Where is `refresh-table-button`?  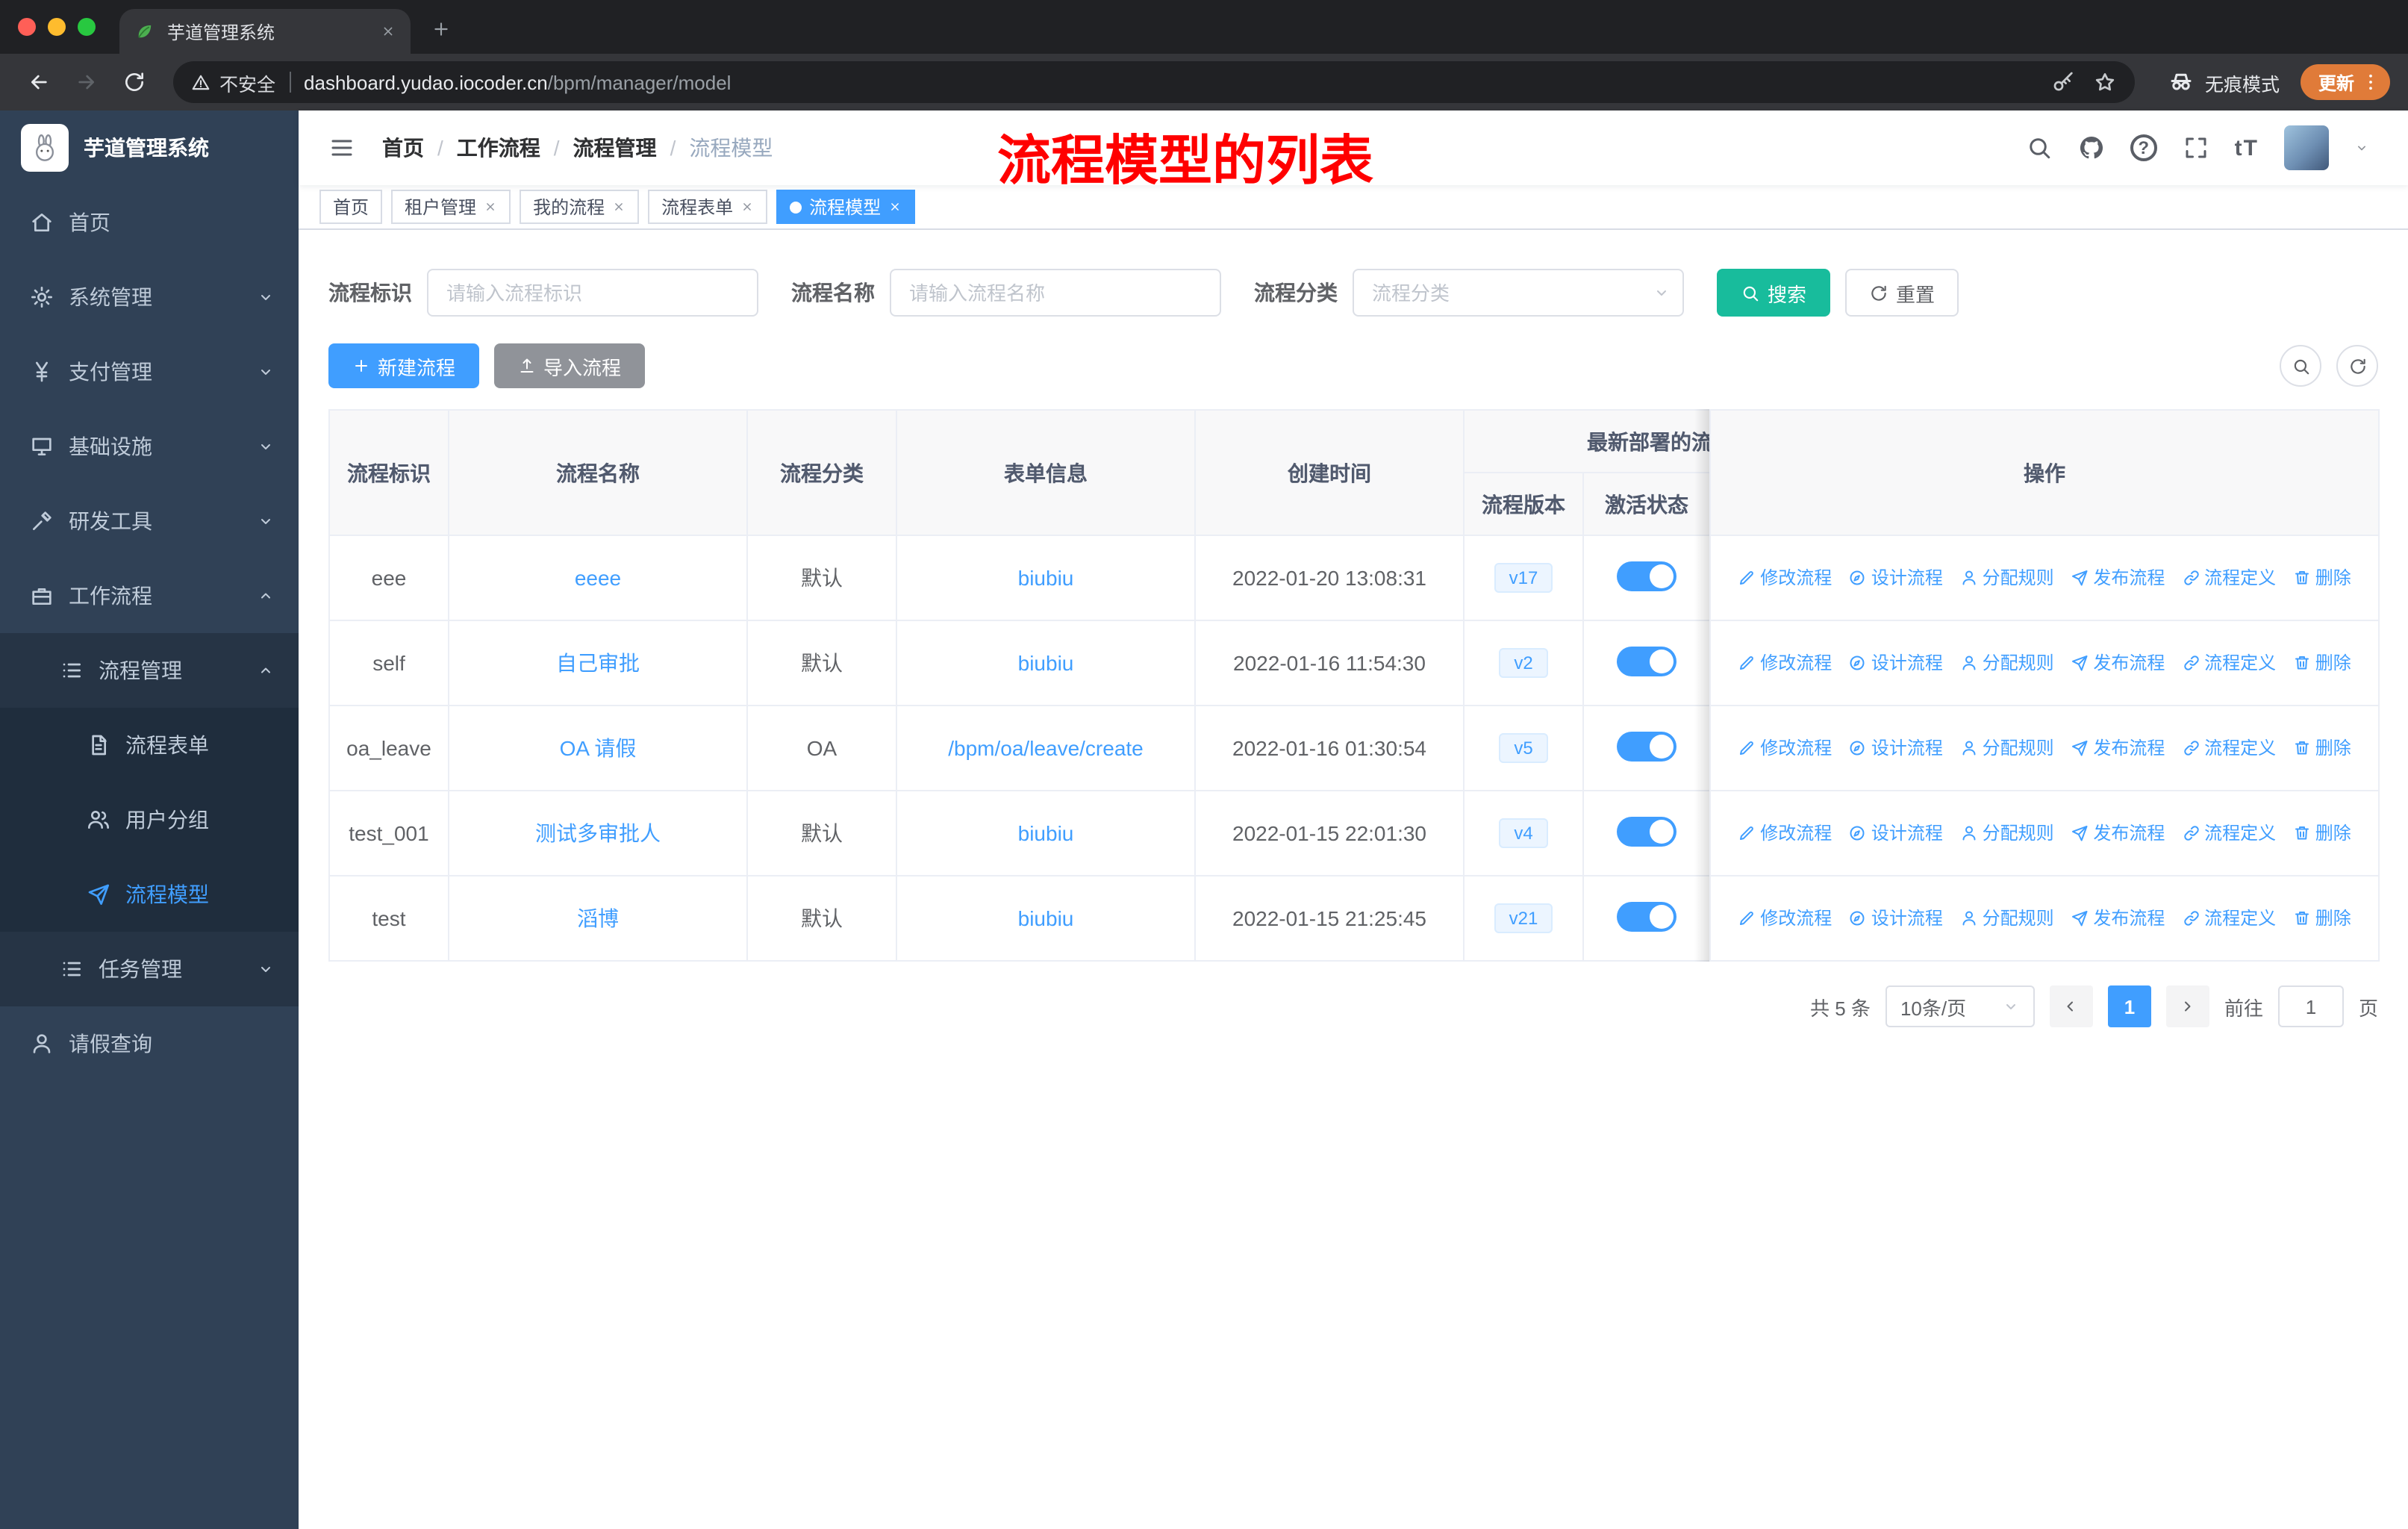
refresh-table-button is located at coordinates (2357, 366).